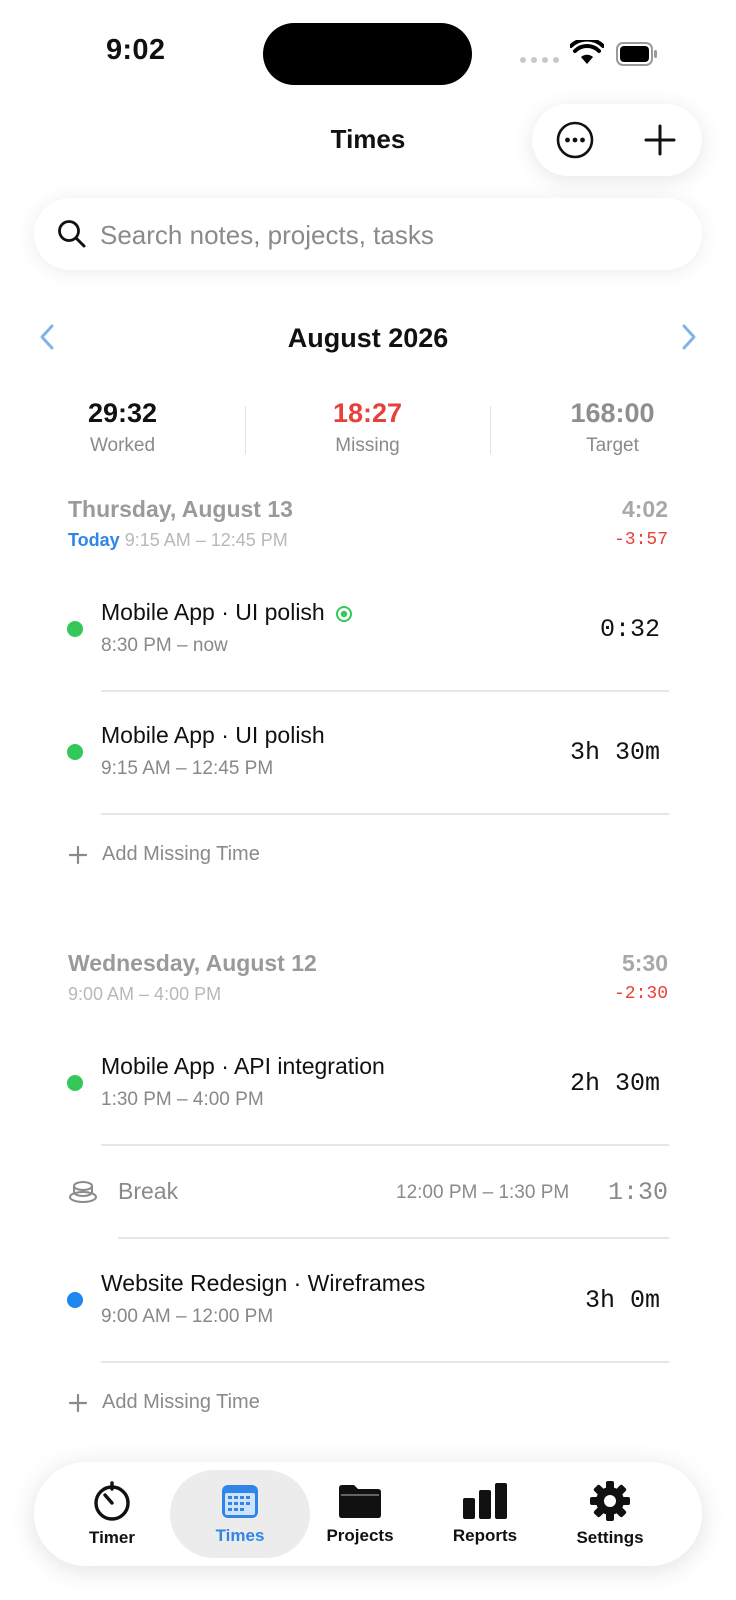  Describe the element at coordinates (614, 1083) in the screenshot. I see `entry-duration: 2h 30m` at that location.